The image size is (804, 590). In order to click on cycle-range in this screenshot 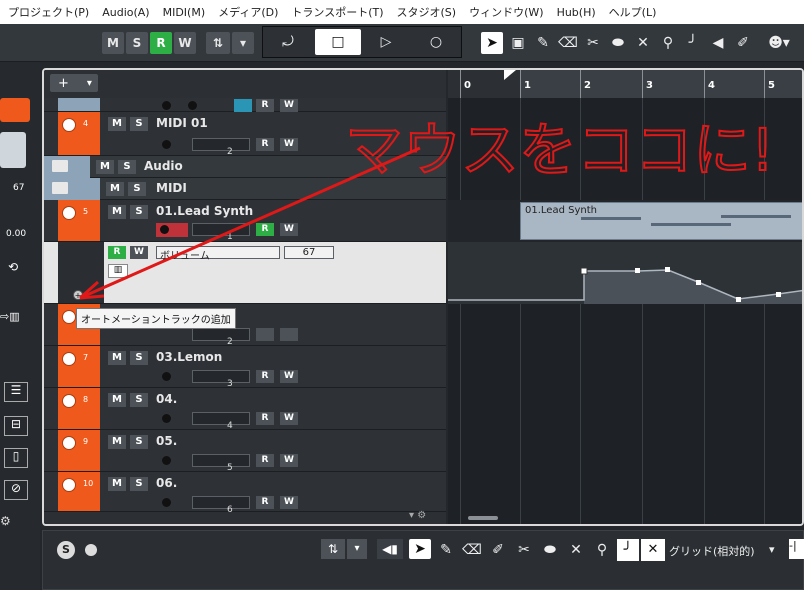, I will do `click(661, 84)`.